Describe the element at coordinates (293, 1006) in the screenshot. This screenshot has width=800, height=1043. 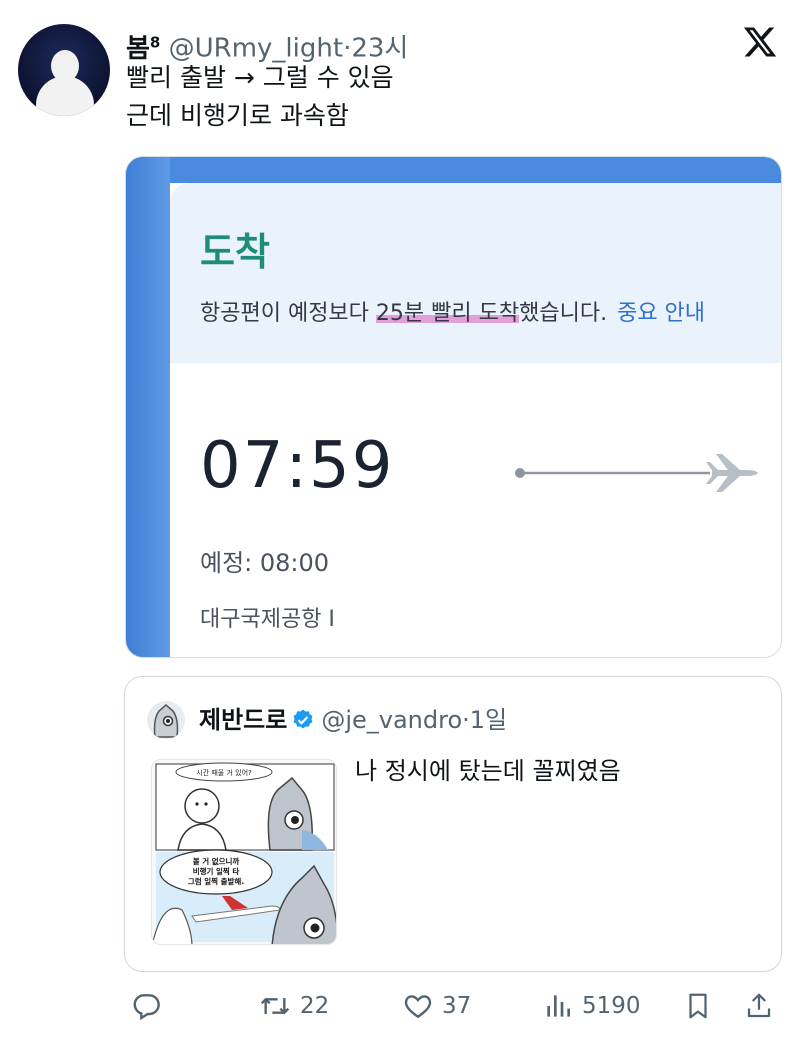
I see `retweet-button: 22` at that location.